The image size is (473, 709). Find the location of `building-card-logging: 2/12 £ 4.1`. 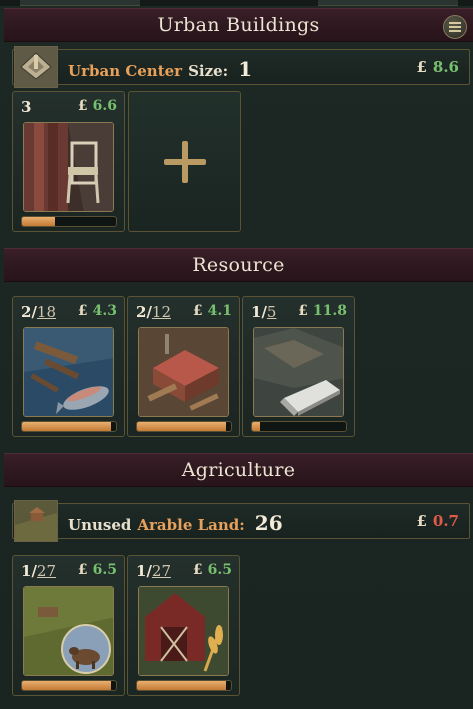

building-card-logging: 2/12 £ 4.1 is located at coordinates (183, 366).